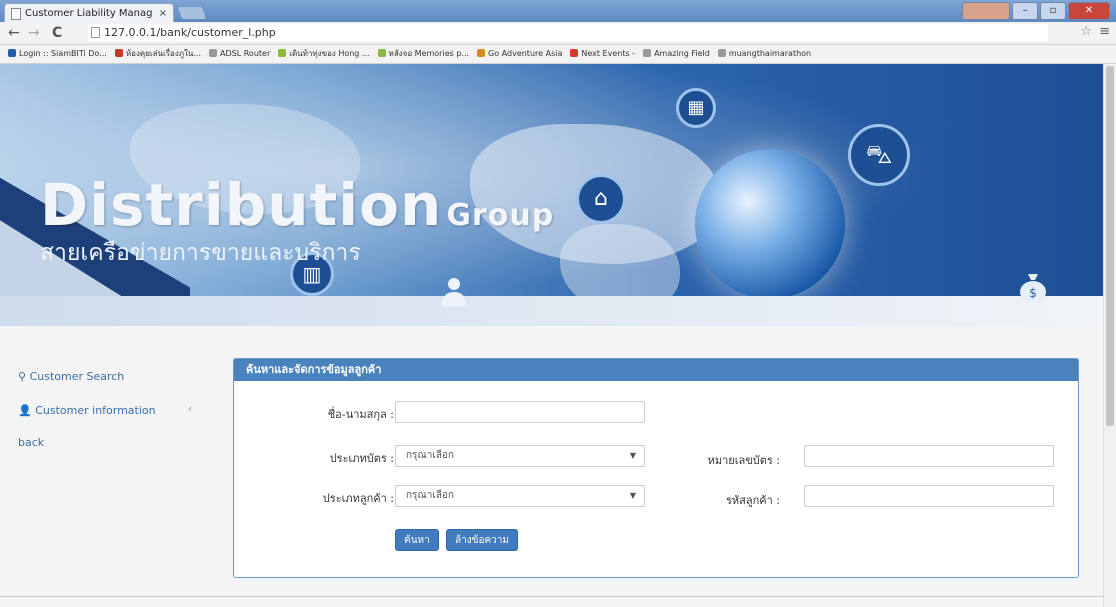 The height and width of the screenshot is (607, 1116). What do you see at coordinates (358, 498) in the screenshot?
I see `customer-type-label: ประเภทลูกค้า :` at bounding box center [358, 498].